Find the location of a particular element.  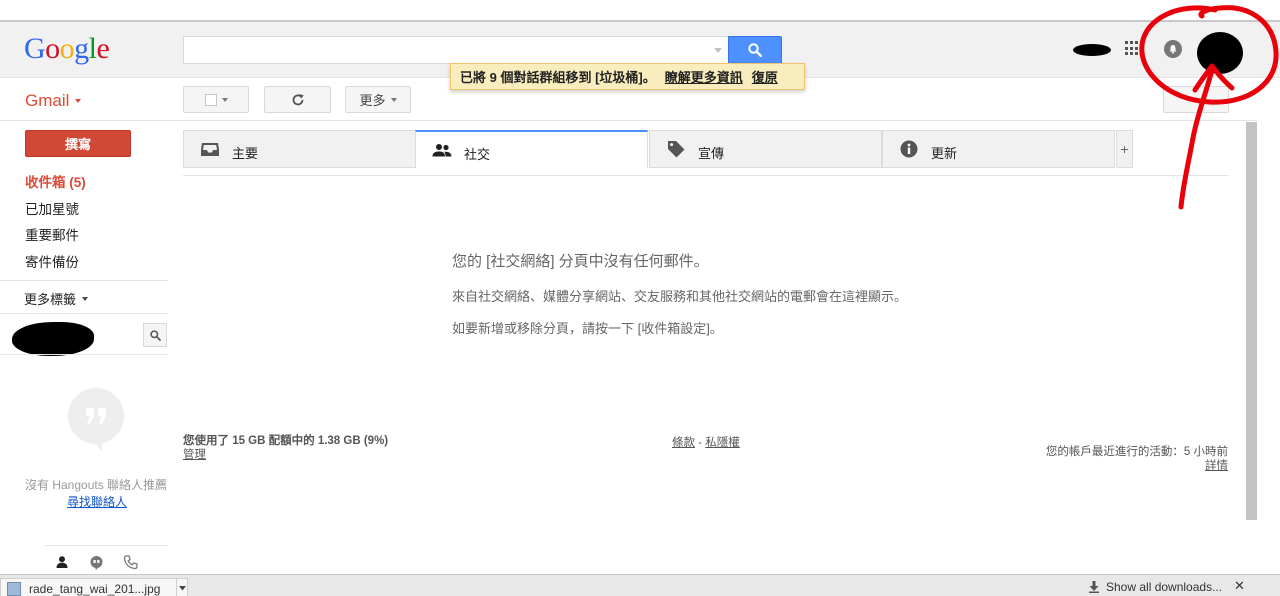

learn-more-link: 瞭解更多資訊 is located at coordinates (704, 76).